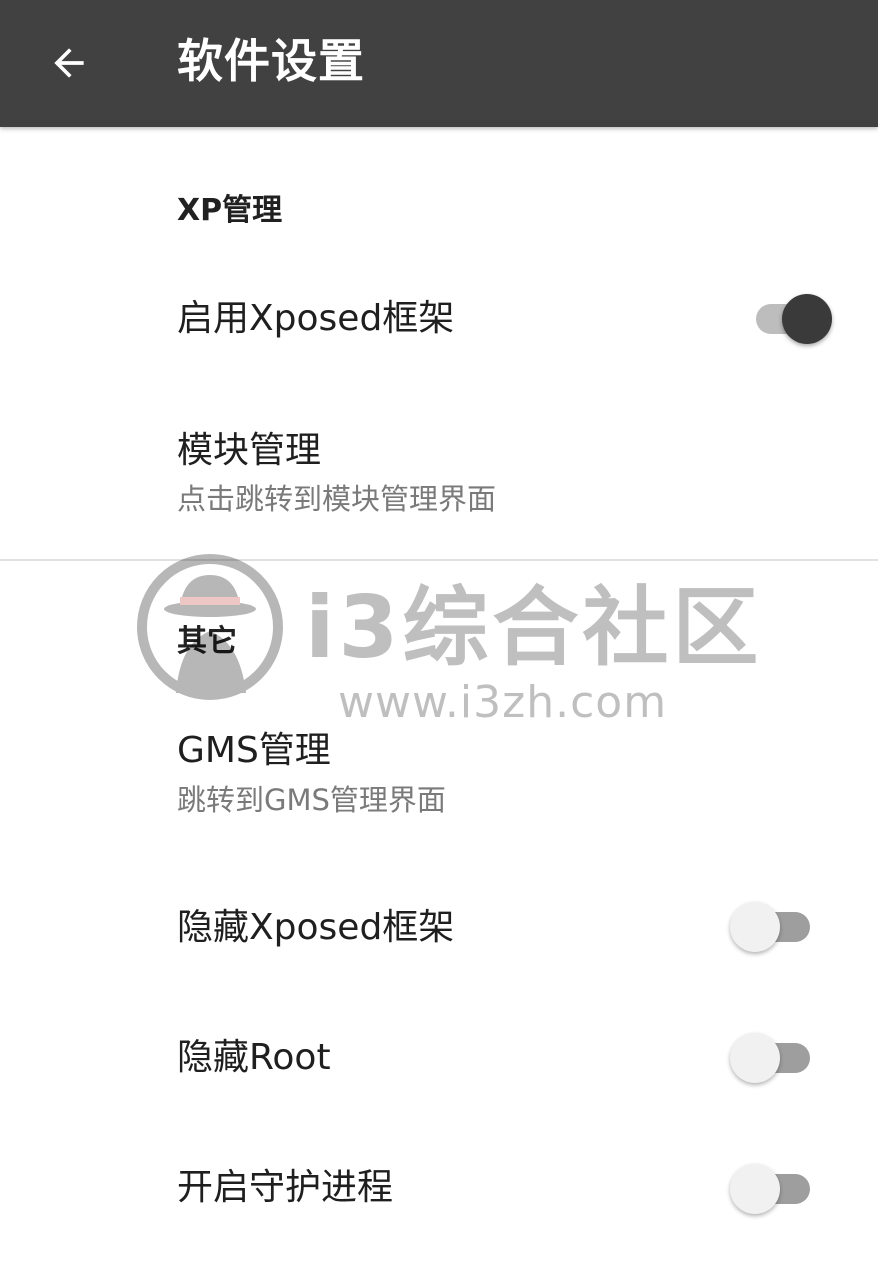  Describe the element at coordinates (285, 1187) in the screenshot. I see `pref-daemon-title: 开启守护进程` at that location.